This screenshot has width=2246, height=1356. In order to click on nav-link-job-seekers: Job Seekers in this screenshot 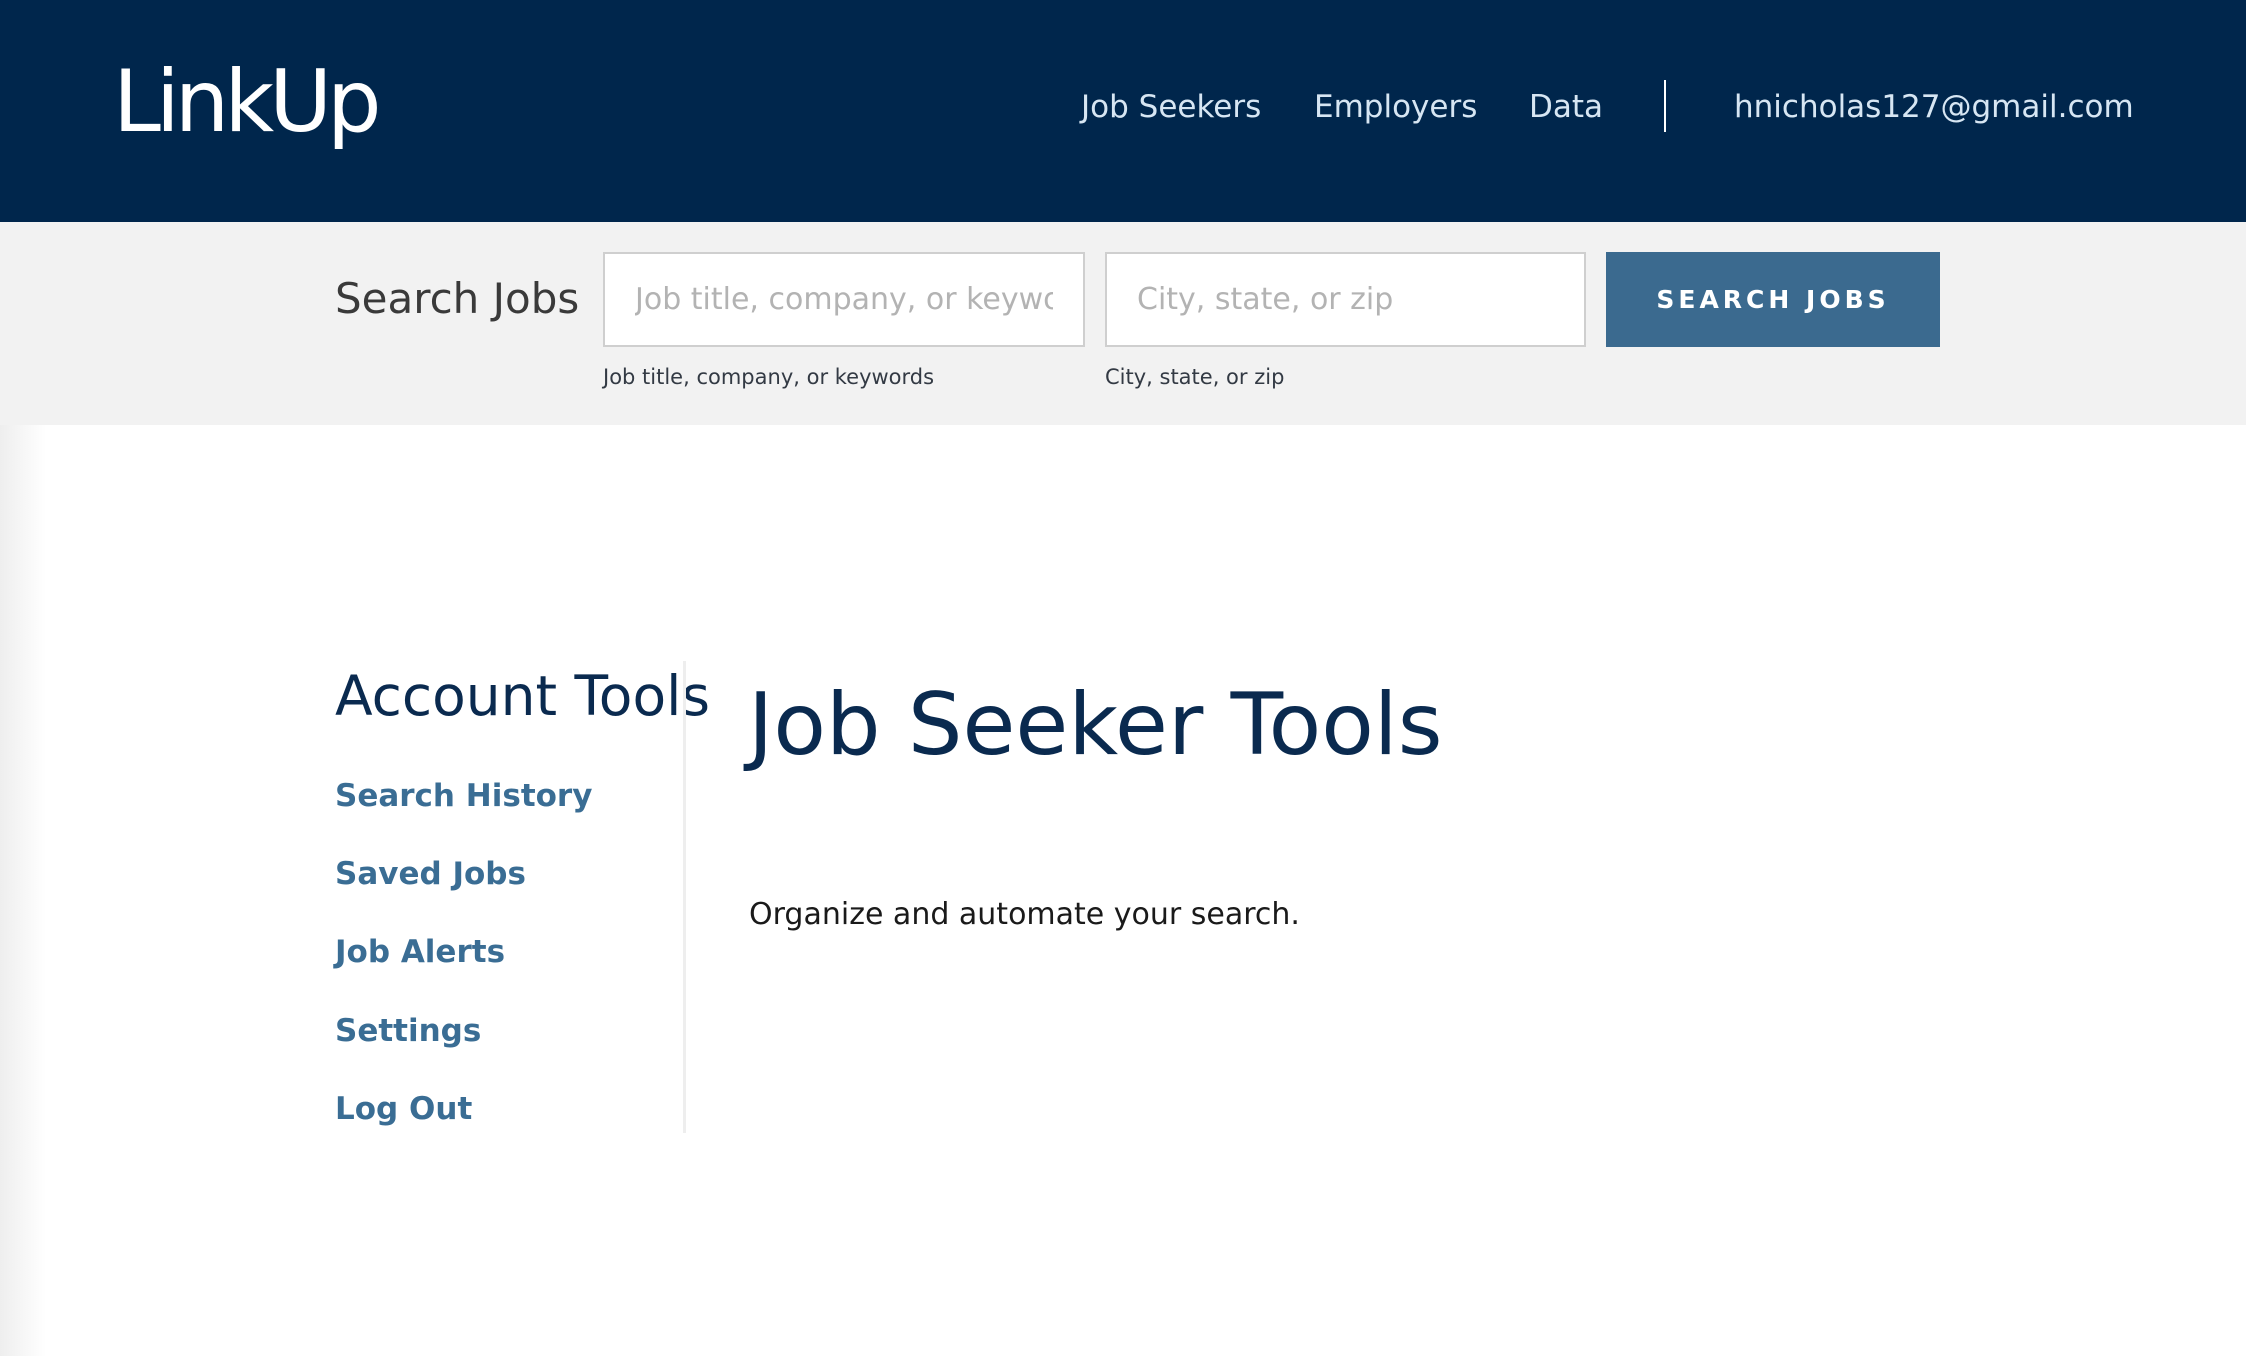, I will do `click(1171, 107)`.